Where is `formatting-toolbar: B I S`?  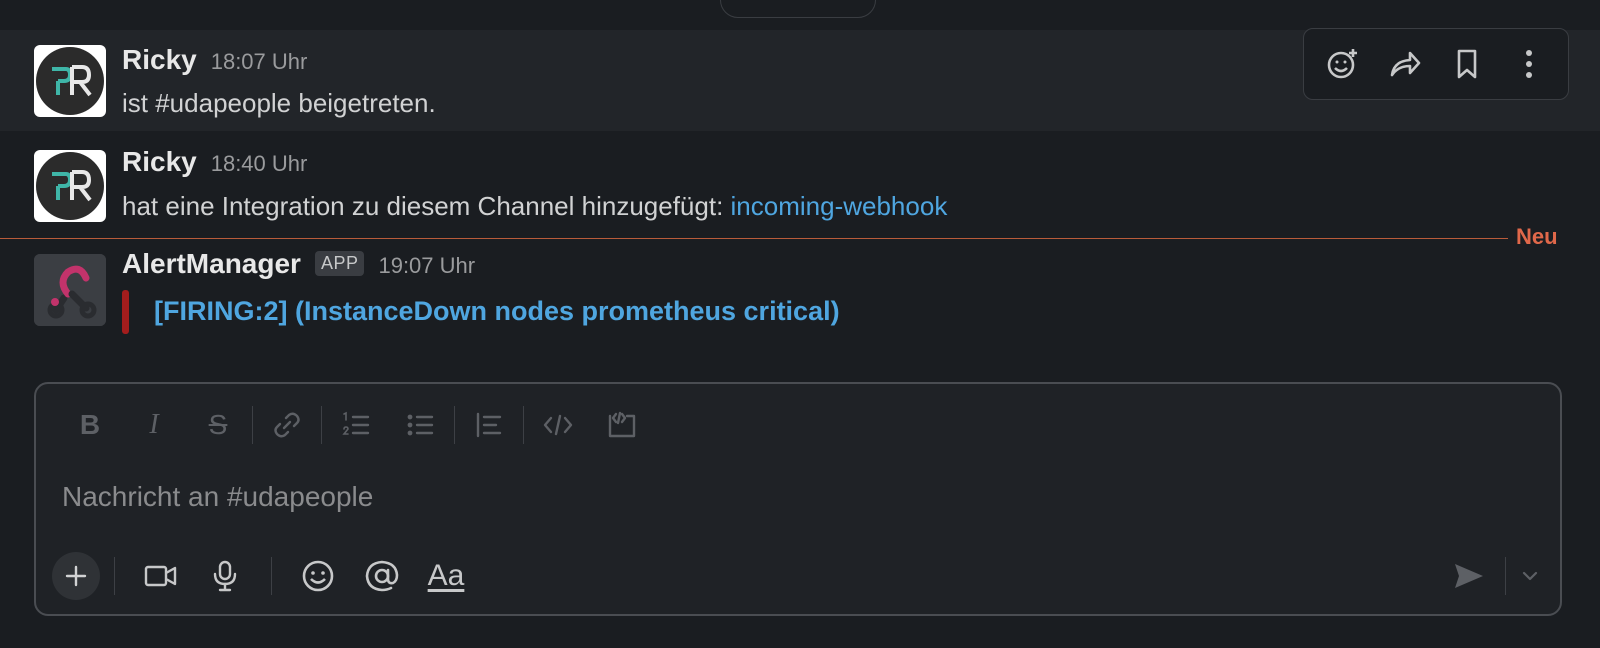 formatting-toolbar: B I S is located at coordinates (356, 425).